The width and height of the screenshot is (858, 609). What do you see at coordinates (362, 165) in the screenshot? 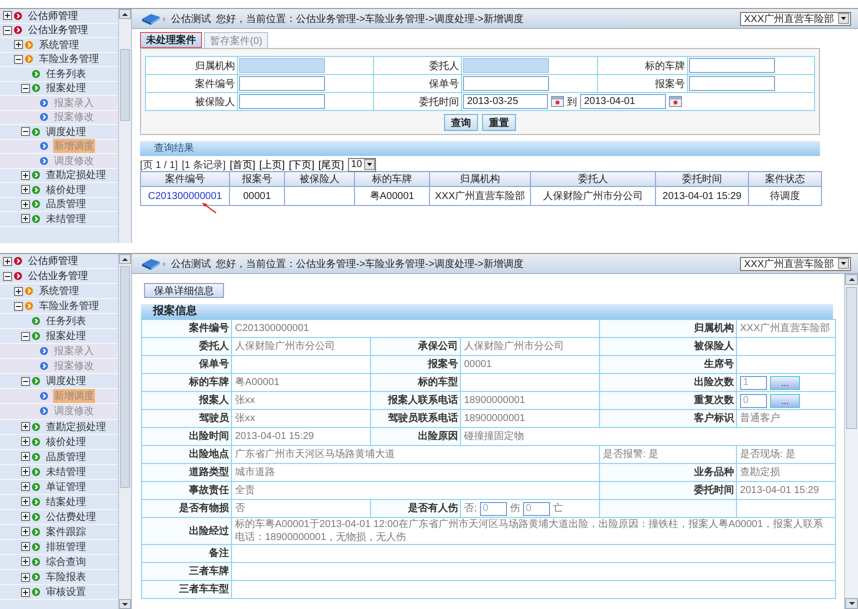
I see `page-size-select: 10` at bounding box center [362, 165].